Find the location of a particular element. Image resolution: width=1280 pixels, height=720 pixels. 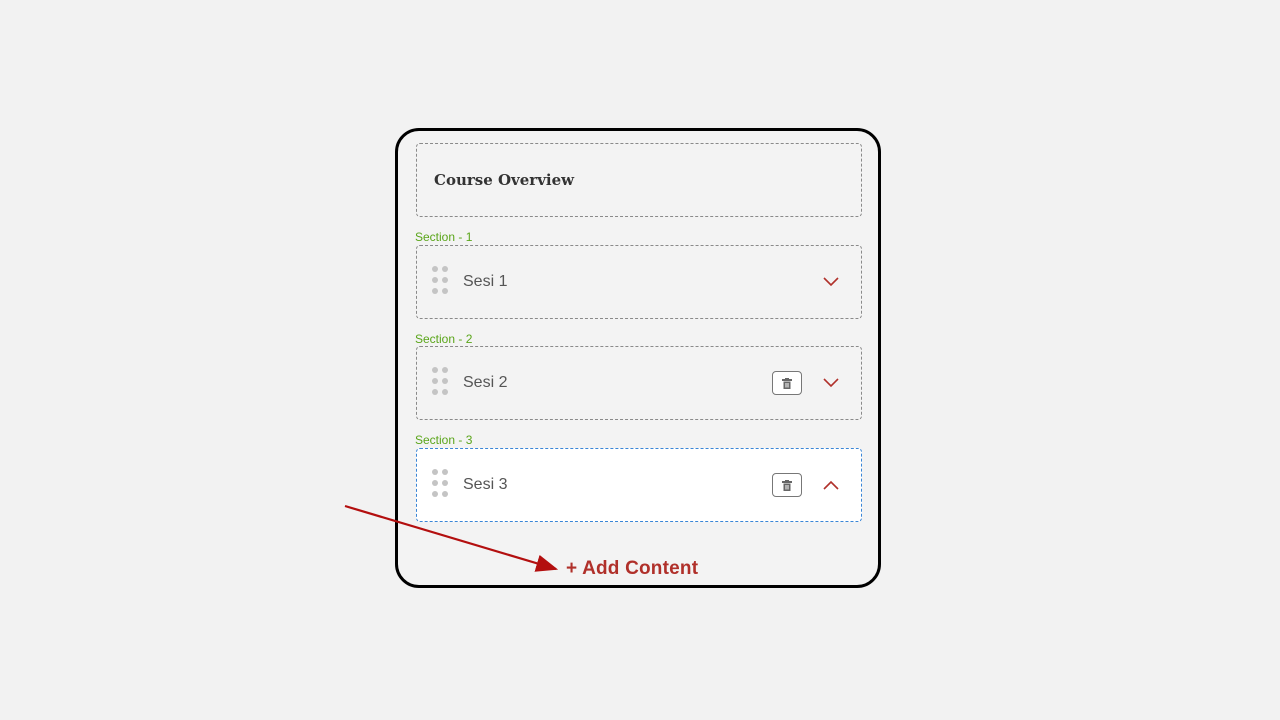

section-label-3: Section - 3 is located at coordinates (444, 440).